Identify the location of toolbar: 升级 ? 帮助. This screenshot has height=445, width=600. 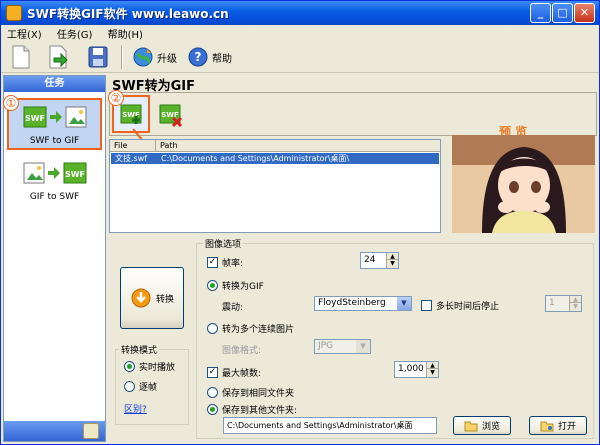
(300, 57).